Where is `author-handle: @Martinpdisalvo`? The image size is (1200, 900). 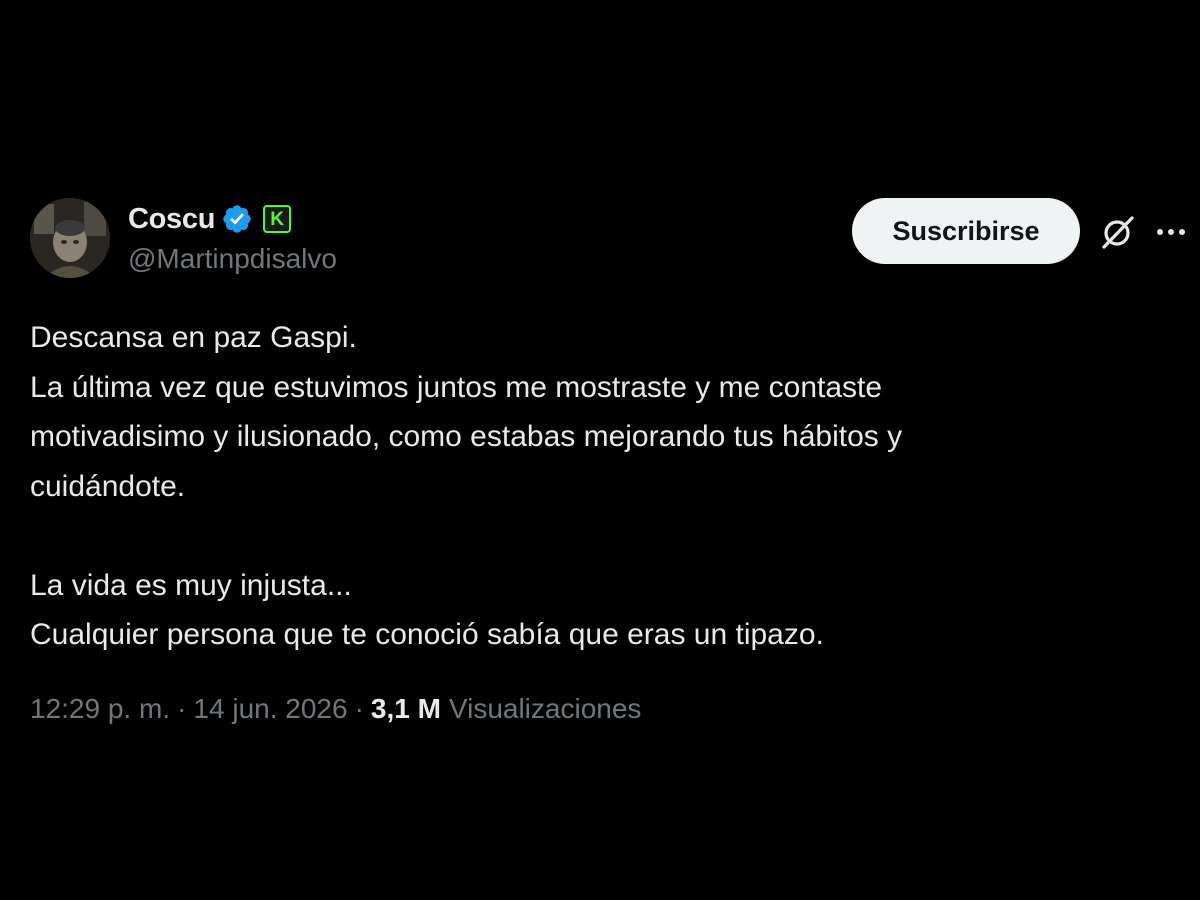 author-handle: @Martinpdisalvo is located at coordinates (232, 259).